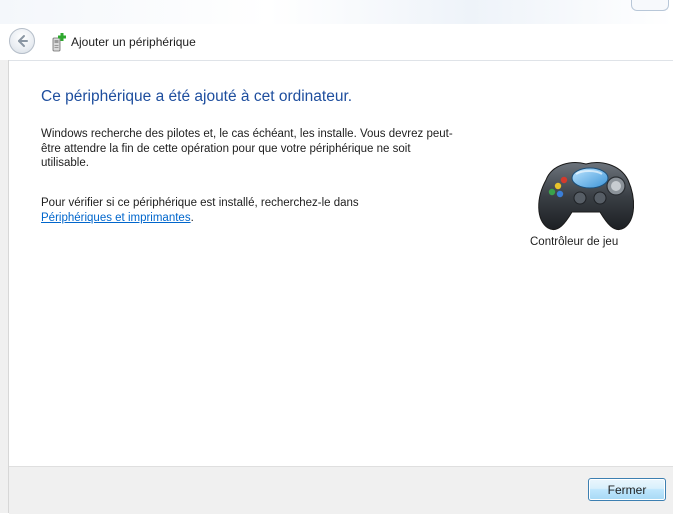  I want to click on window-title: Ajouter un périphérique, so click(133, 42).